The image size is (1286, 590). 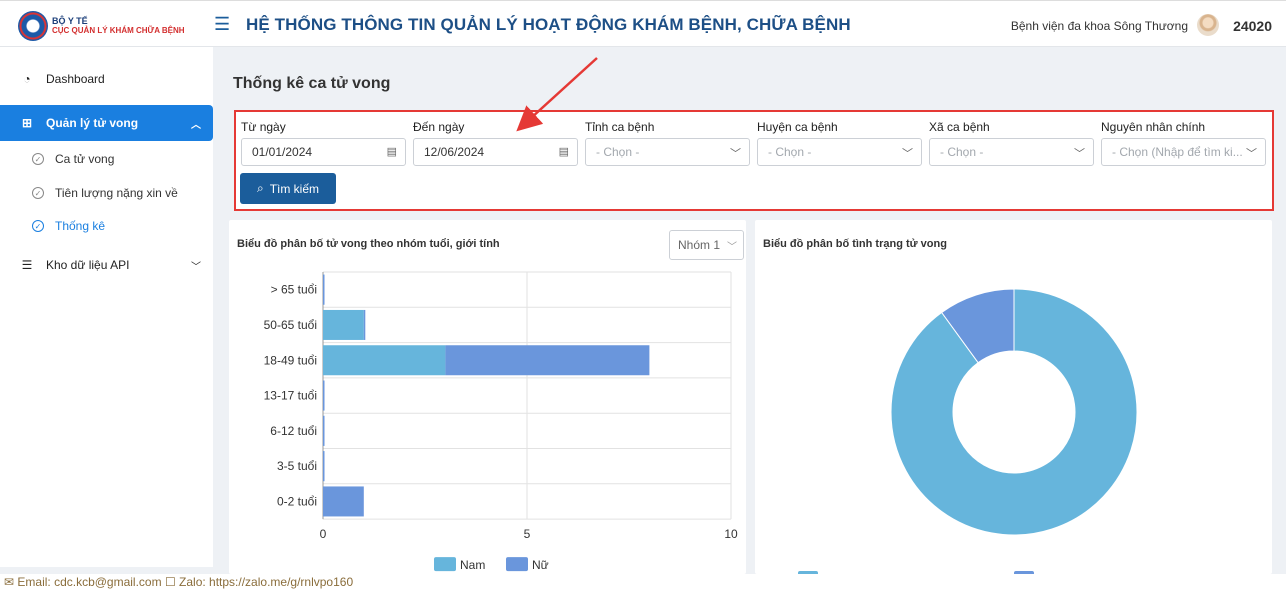 I want to click on to-date-label: Đến ngày, so click(x=439, y=127).